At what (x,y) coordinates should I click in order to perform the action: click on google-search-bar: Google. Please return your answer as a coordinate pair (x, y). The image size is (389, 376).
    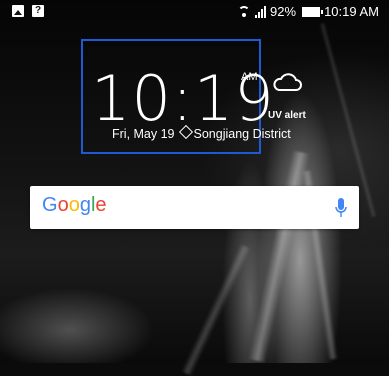
    Looking at the image, I should click on (194, 207).